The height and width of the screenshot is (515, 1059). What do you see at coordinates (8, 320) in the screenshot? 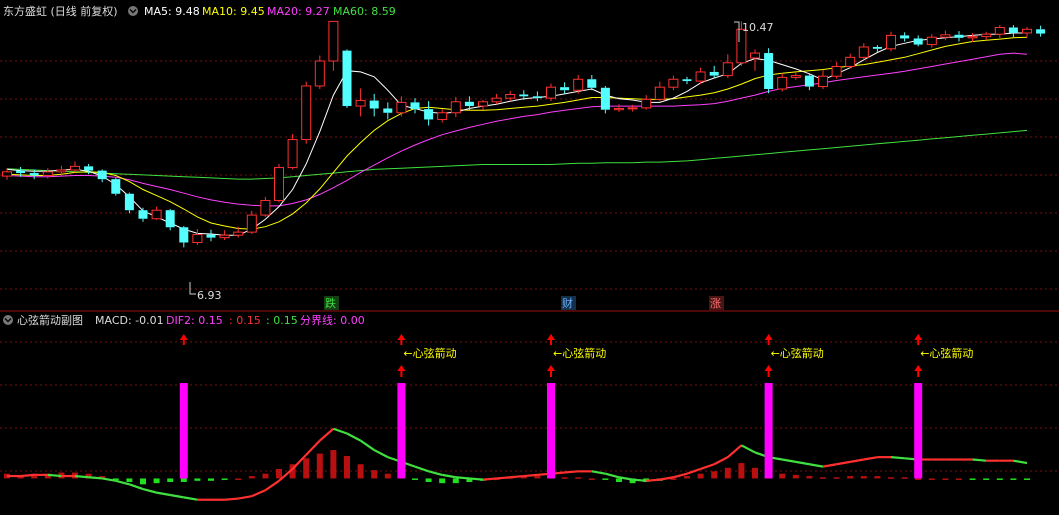
I see `sub-settings-icon` at bounding box center [8, 320].